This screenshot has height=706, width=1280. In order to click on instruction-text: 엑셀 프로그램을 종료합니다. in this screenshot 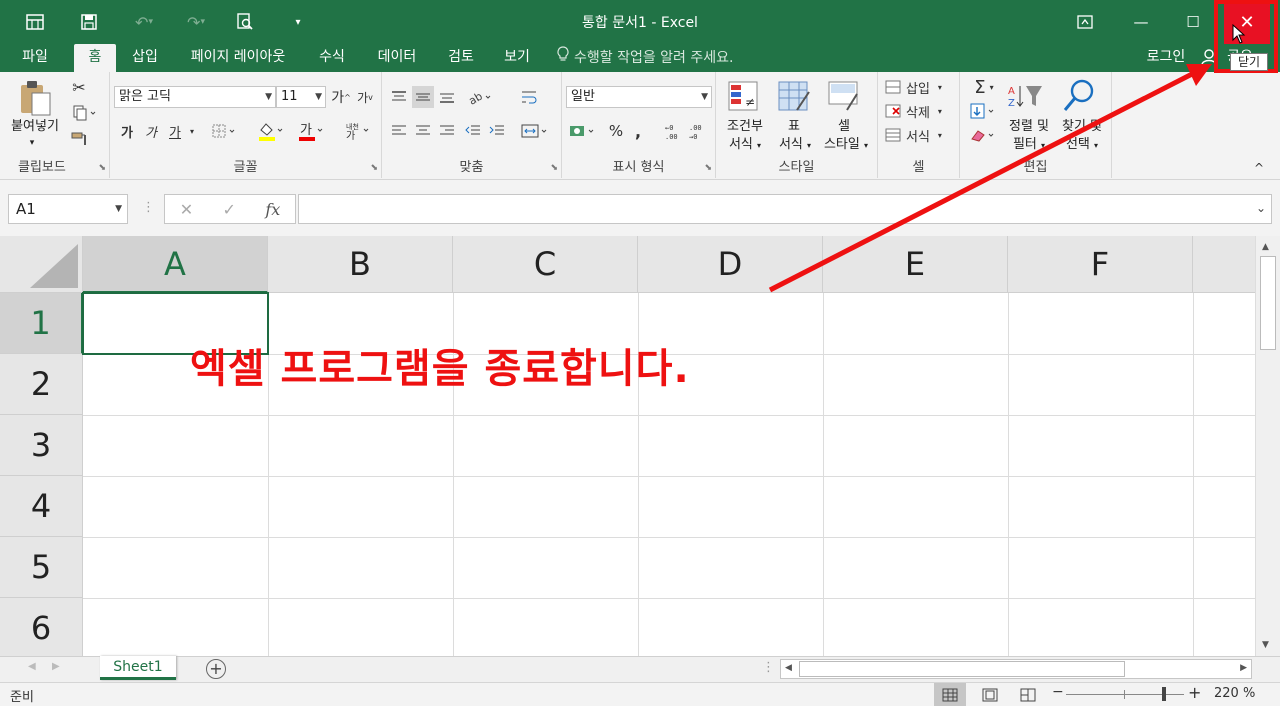, I will do `click(440, 369)`.